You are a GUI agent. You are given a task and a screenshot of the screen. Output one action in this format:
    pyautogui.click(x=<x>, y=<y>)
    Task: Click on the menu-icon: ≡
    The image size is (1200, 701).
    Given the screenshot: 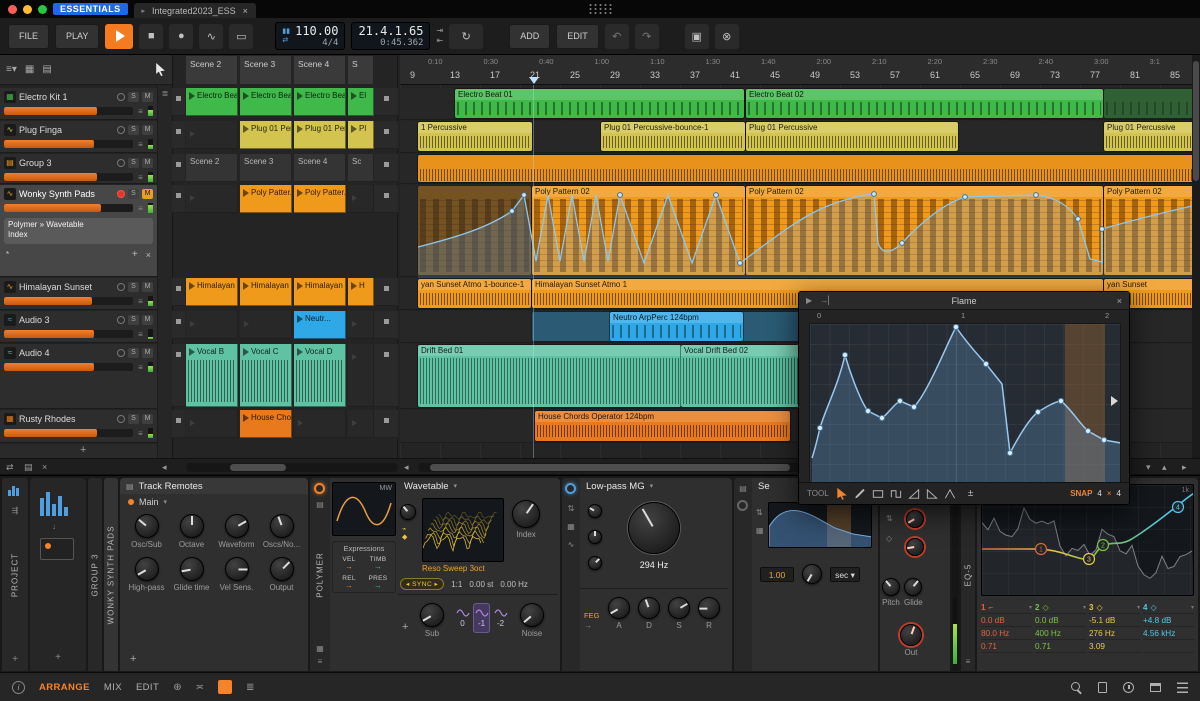 What is the action you would take?
    pyautogui.click(x=320, y=661)
    